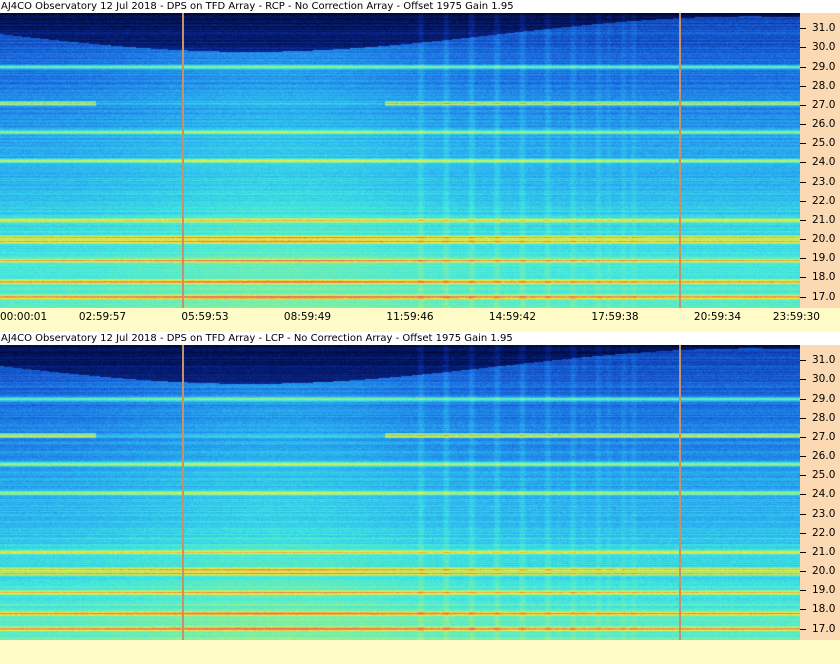  I want to click on rcp-ytick-label: 23.0, so click(824, 181).